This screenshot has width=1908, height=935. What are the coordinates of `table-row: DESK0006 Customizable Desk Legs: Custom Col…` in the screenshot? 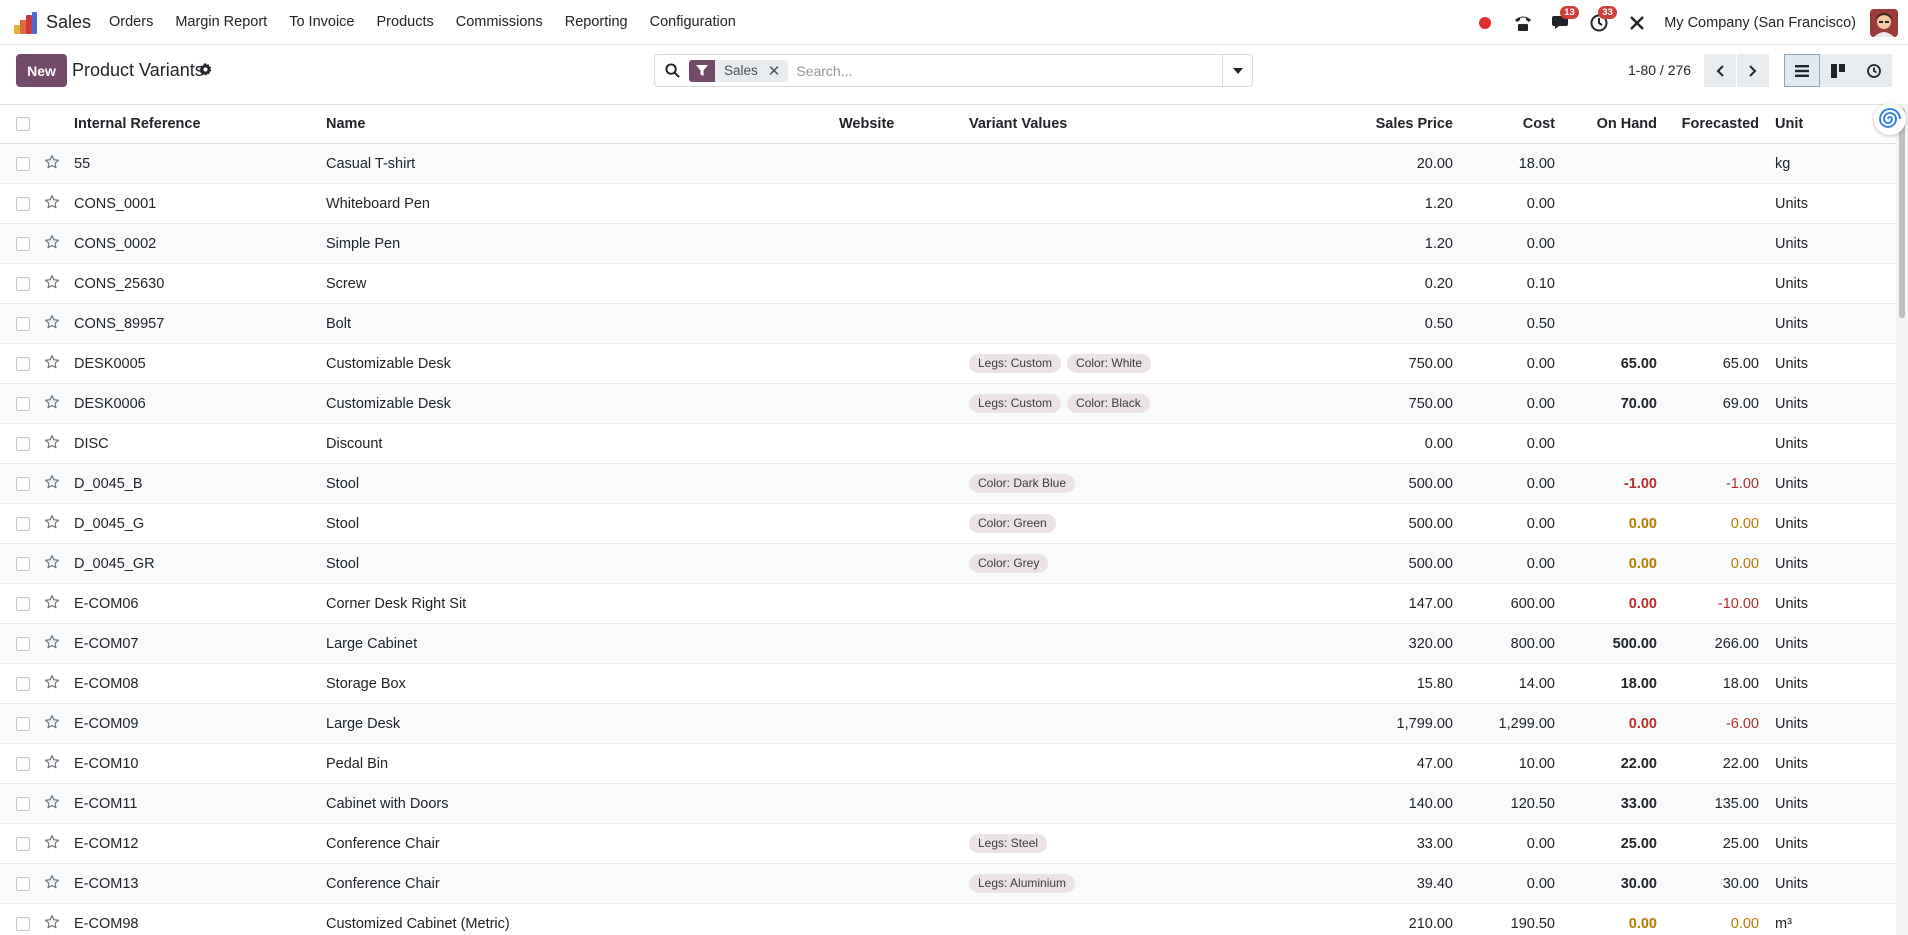 It's located at (948, 403).